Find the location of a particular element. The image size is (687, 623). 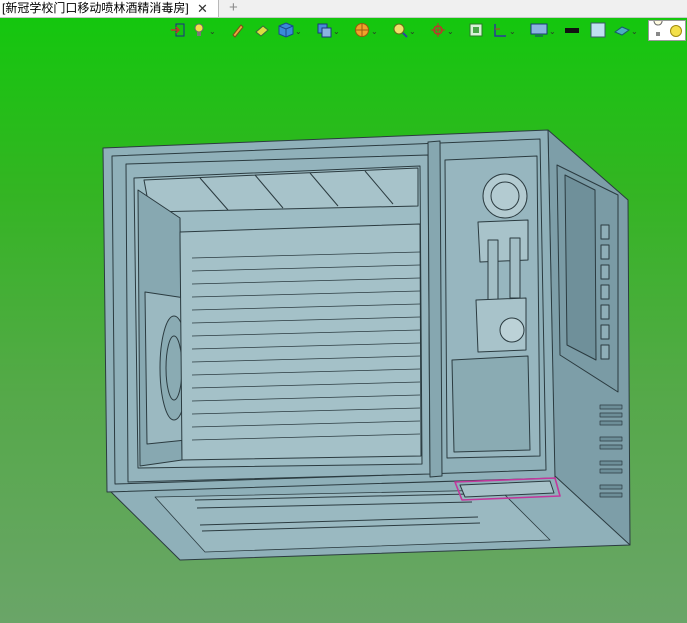

color-black-icon is located at coordinates (572, 31).